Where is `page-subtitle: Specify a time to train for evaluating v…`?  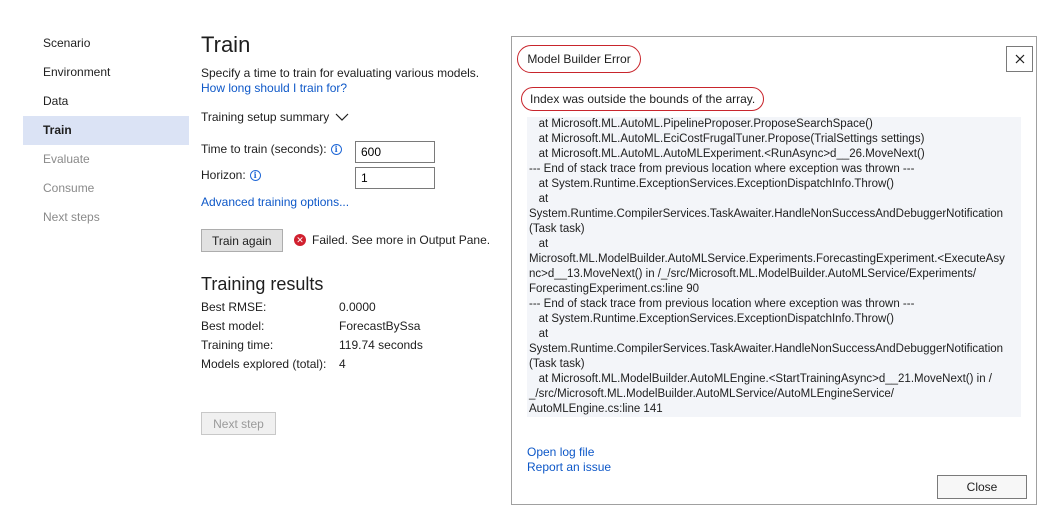
page-subtitle: Specify a time to train for evaluating v… is located at coordinates (340, 73).